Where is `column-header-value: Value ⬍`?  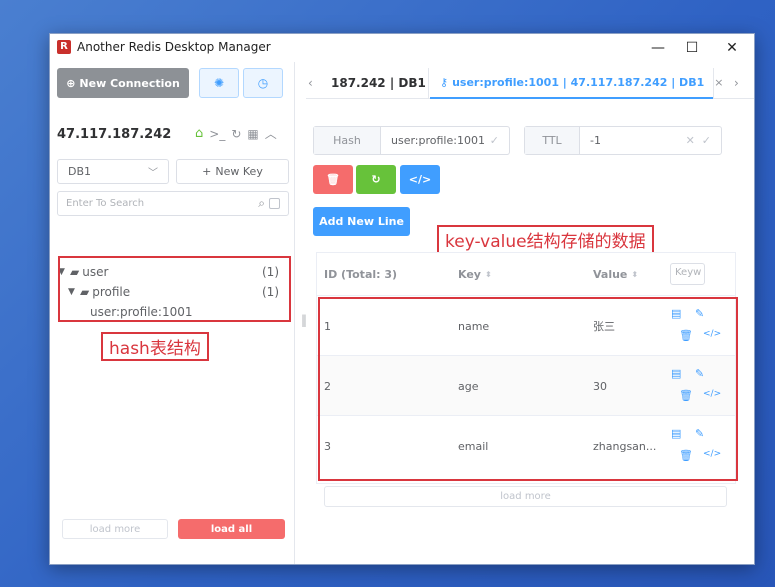
column-header-value: Value ⬍ is located at coordinates (615, 274).